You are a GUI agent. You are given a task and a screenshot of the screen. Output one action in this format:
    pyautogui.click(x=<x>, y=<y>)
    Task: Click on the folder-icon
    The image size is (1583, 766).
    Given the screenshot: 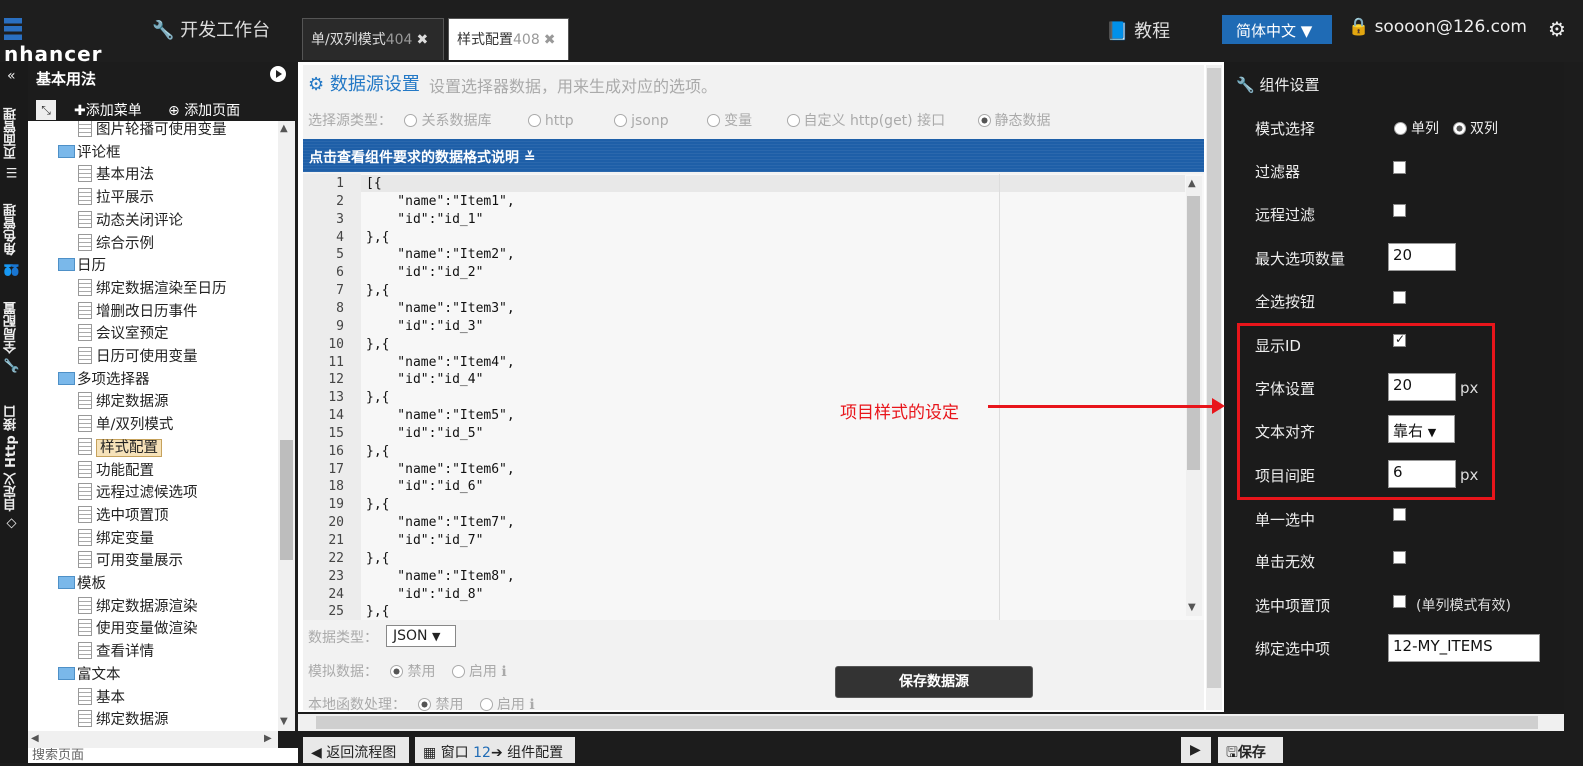 What is the action you would take?
    pyautogui.click(x=66, y=378)
    